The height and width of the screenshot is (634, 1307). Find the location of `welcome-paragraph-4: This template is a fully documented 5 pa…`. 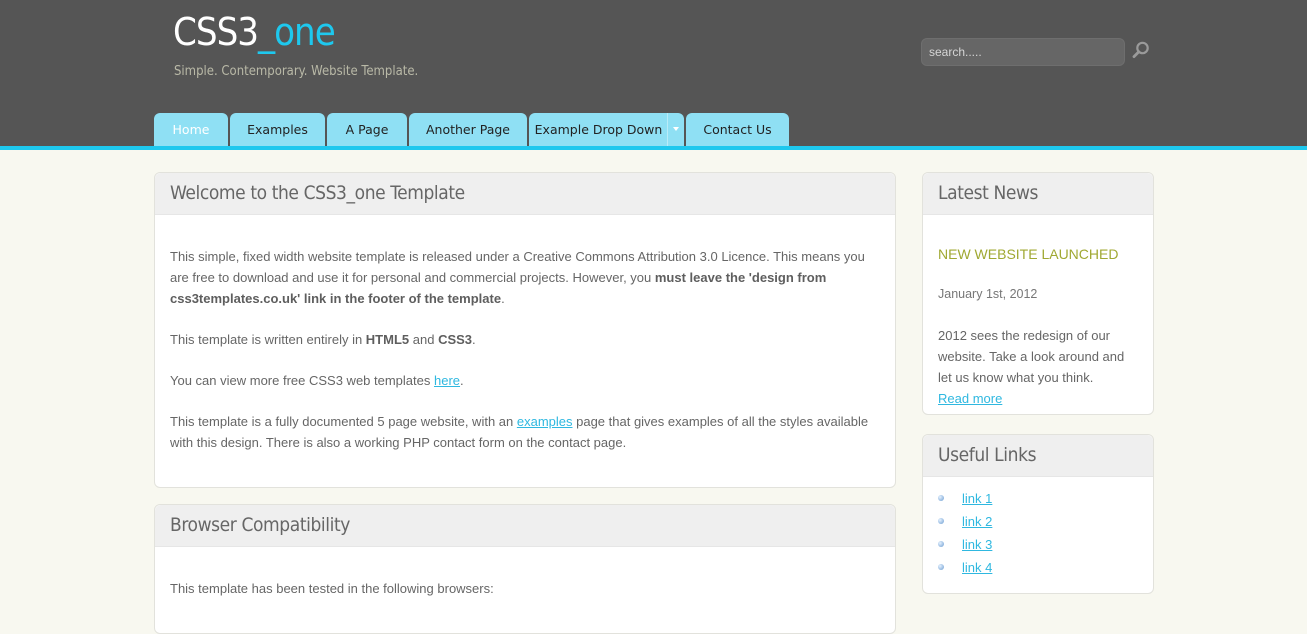

welcome-paragraph-4: This template is a fully documented 5 pa… is located at coordinates (525, 432).